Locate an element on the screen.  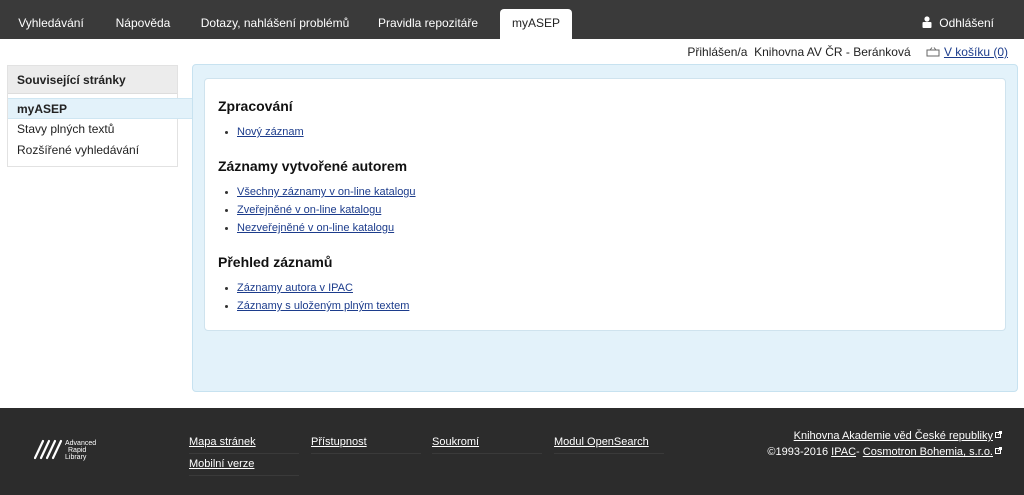
all-records-link: Všechny záznamy v on-line katalogu is located at coordinates (326, 192).